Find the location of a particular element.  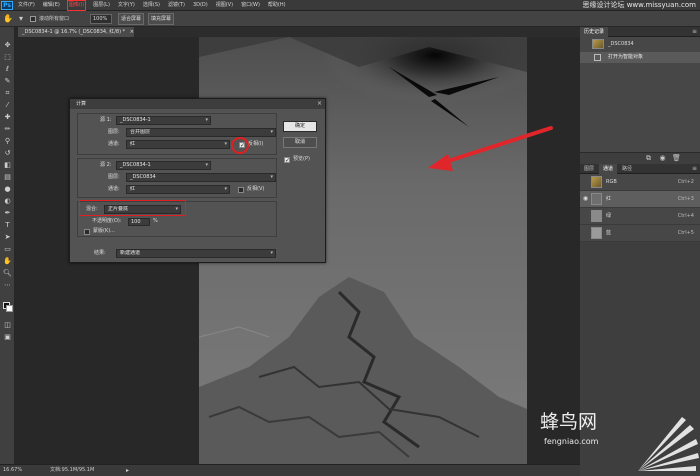

menu-3d: 3D(D) is located at coordinates (200, 5).